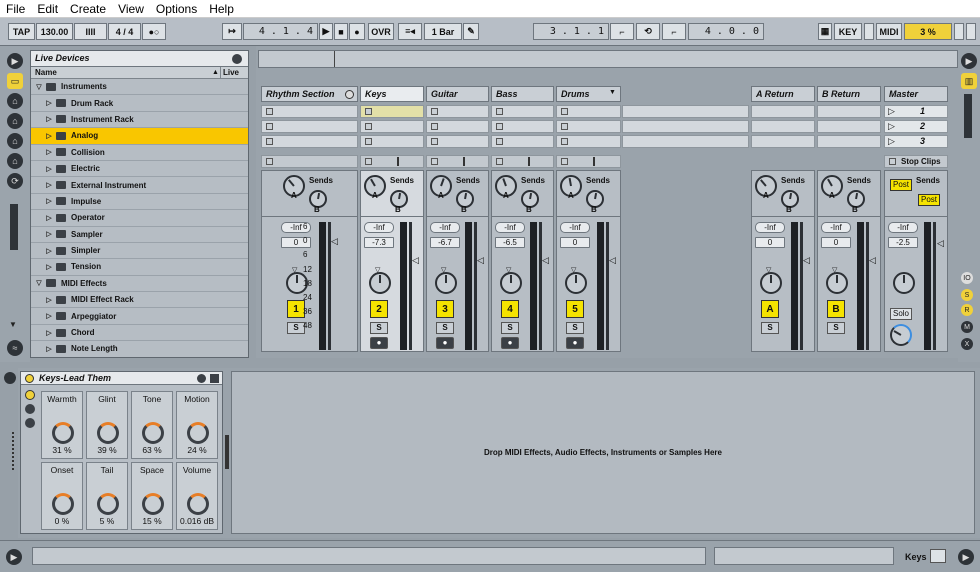  What do you see at coordinates (10, 378) in the screenshot?
I see `detail-toggle-icon` at bounding box center [10, 378].